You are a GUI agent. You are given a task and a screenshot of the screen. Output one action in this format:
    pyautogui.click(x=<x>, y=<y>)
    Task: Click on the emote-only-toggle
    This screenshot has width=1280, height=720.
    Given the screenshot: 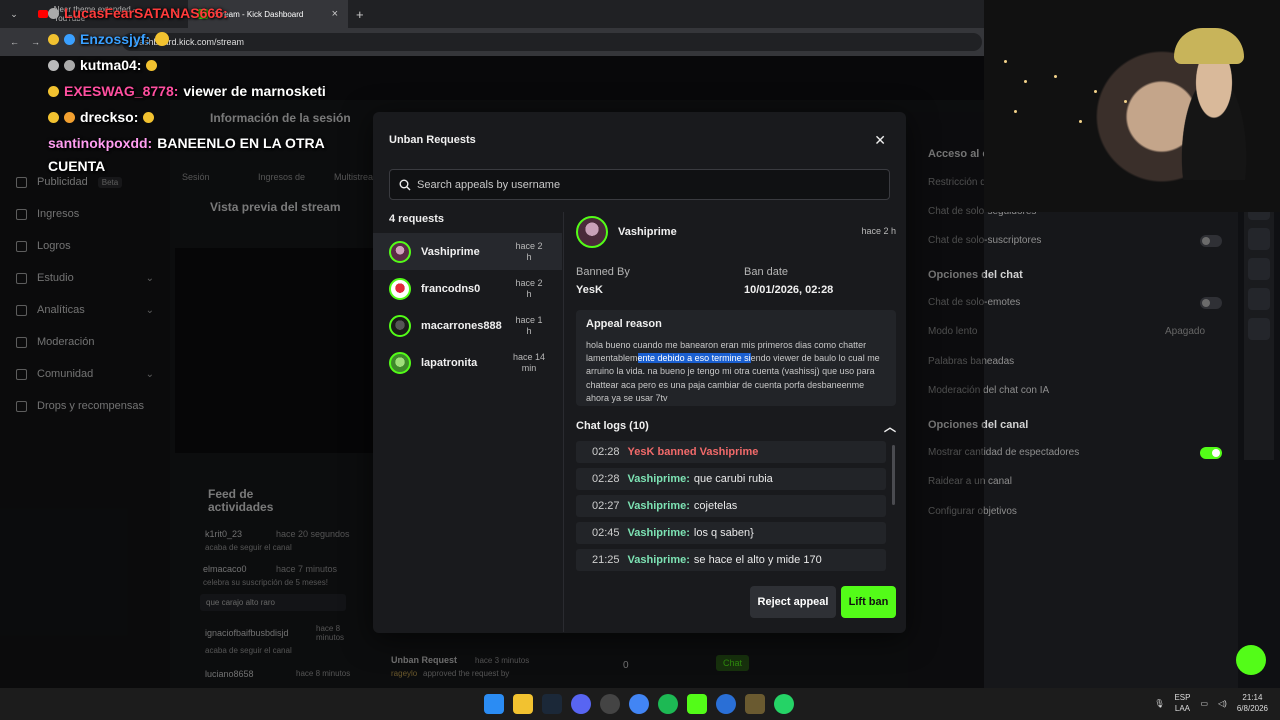 What is the action you would take?
    pyautogui.click(x=1211, y=303)
    